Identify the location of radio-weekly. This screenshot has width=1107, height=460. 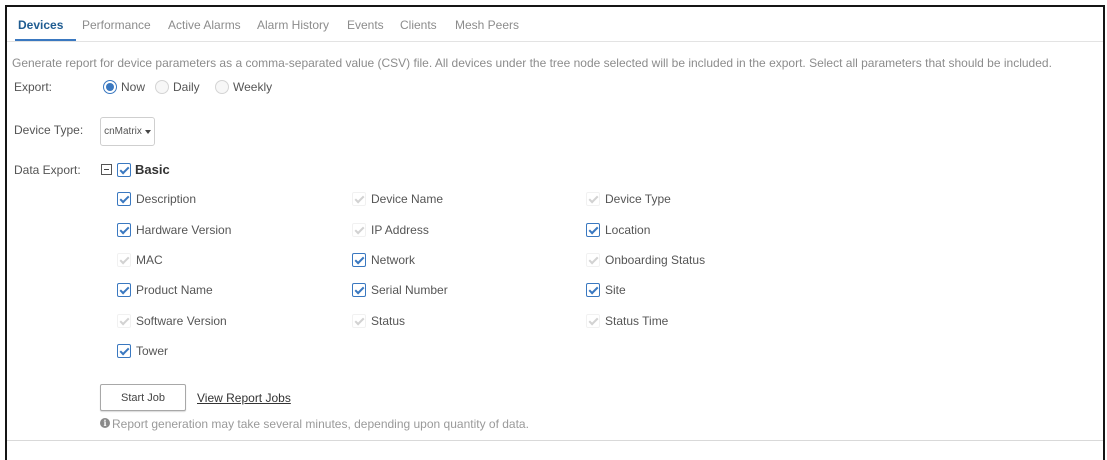
(222, 87).